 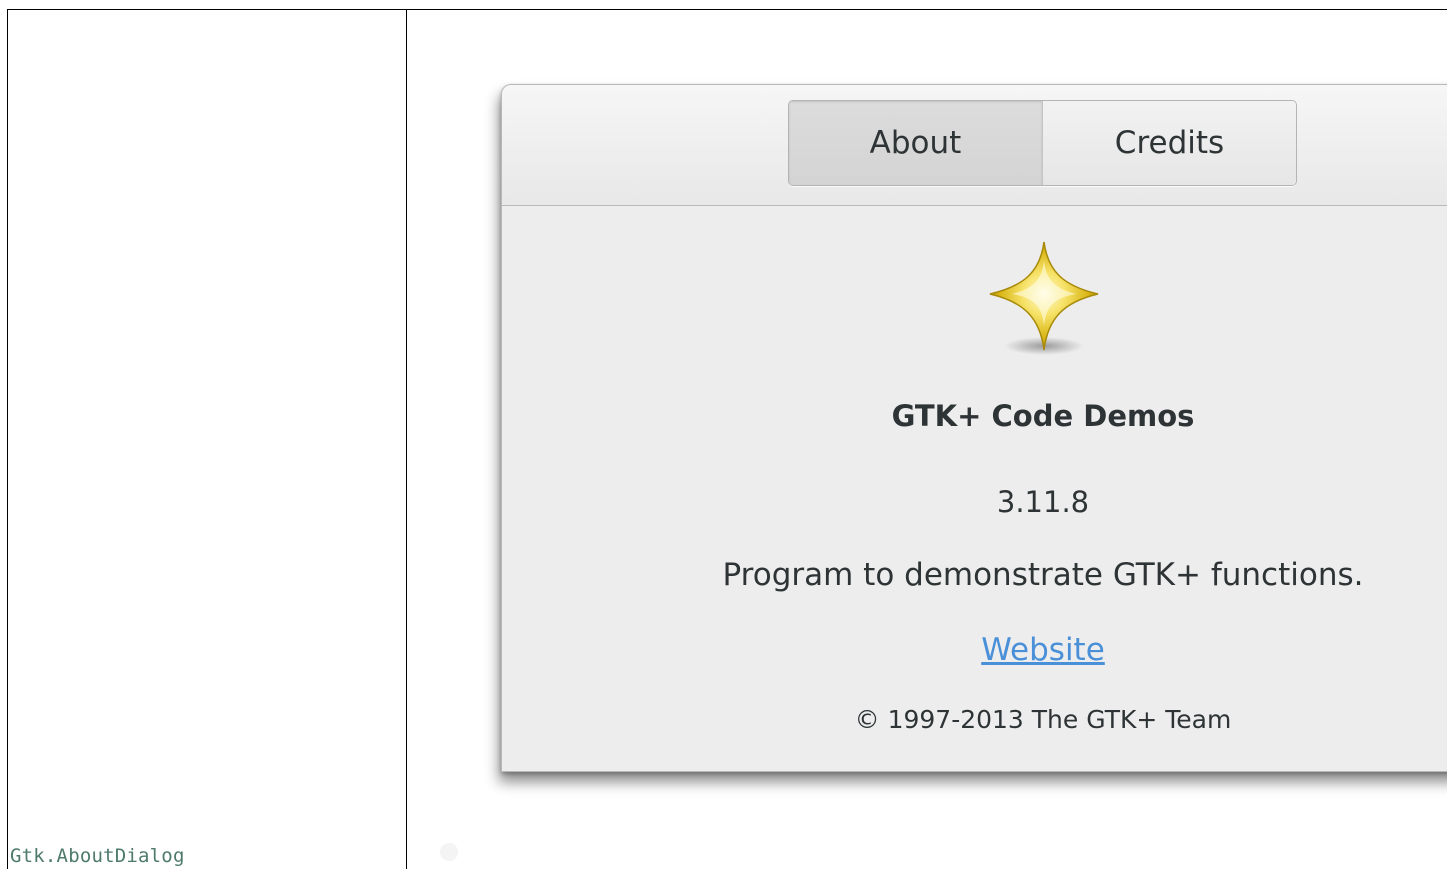 I want to click on frame-divider, so click(x=406, y=439).